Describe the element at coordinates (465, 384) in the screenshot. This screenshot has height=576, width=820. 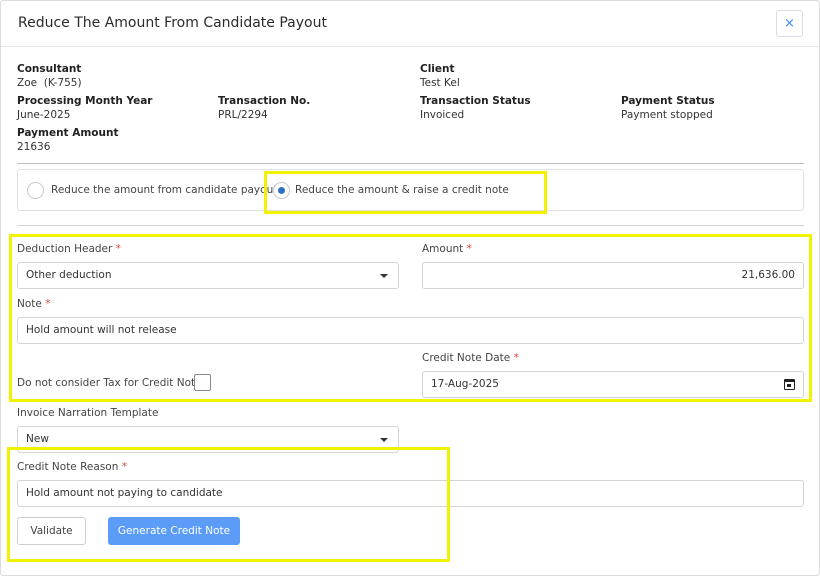
I see `credit-note-date-value: 17-Aug-2025` at that location.